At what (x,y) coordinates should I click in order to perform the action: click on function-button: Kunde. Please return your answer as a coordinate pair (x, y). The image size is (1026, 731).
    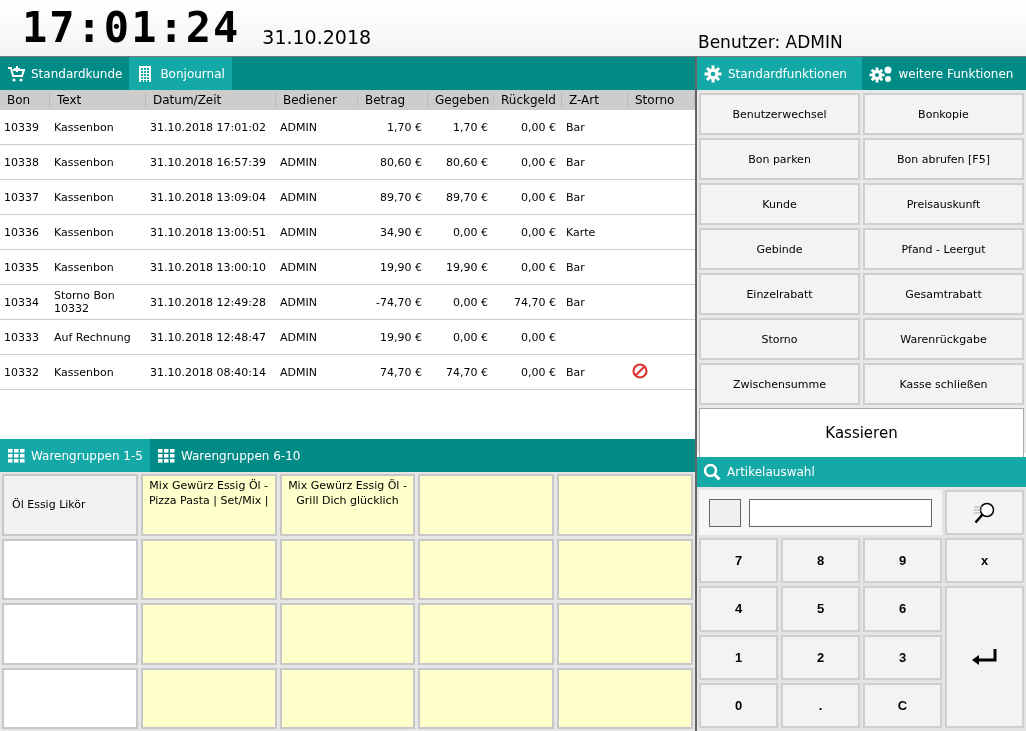
    Looking at the image, I should click on (779, 204).